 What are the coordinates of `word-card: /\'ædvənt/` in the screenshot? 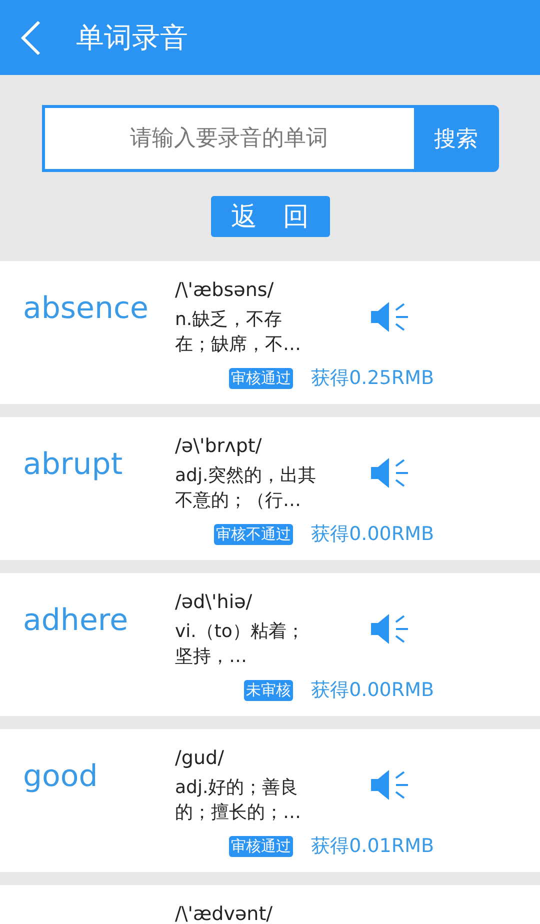 It's located at (270, 904).